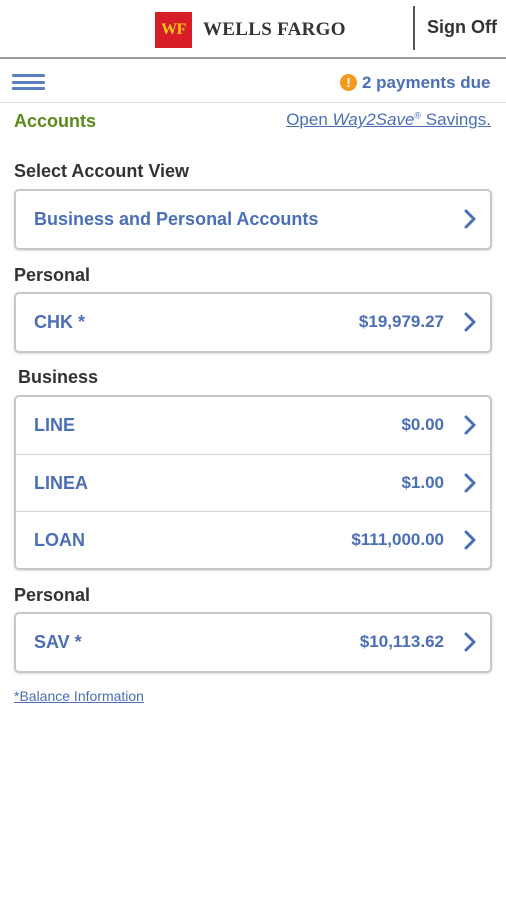 The width and height of the screenshot is (506, 900). I want to click on exclamation-circle-icon: !, so click(348, 82).